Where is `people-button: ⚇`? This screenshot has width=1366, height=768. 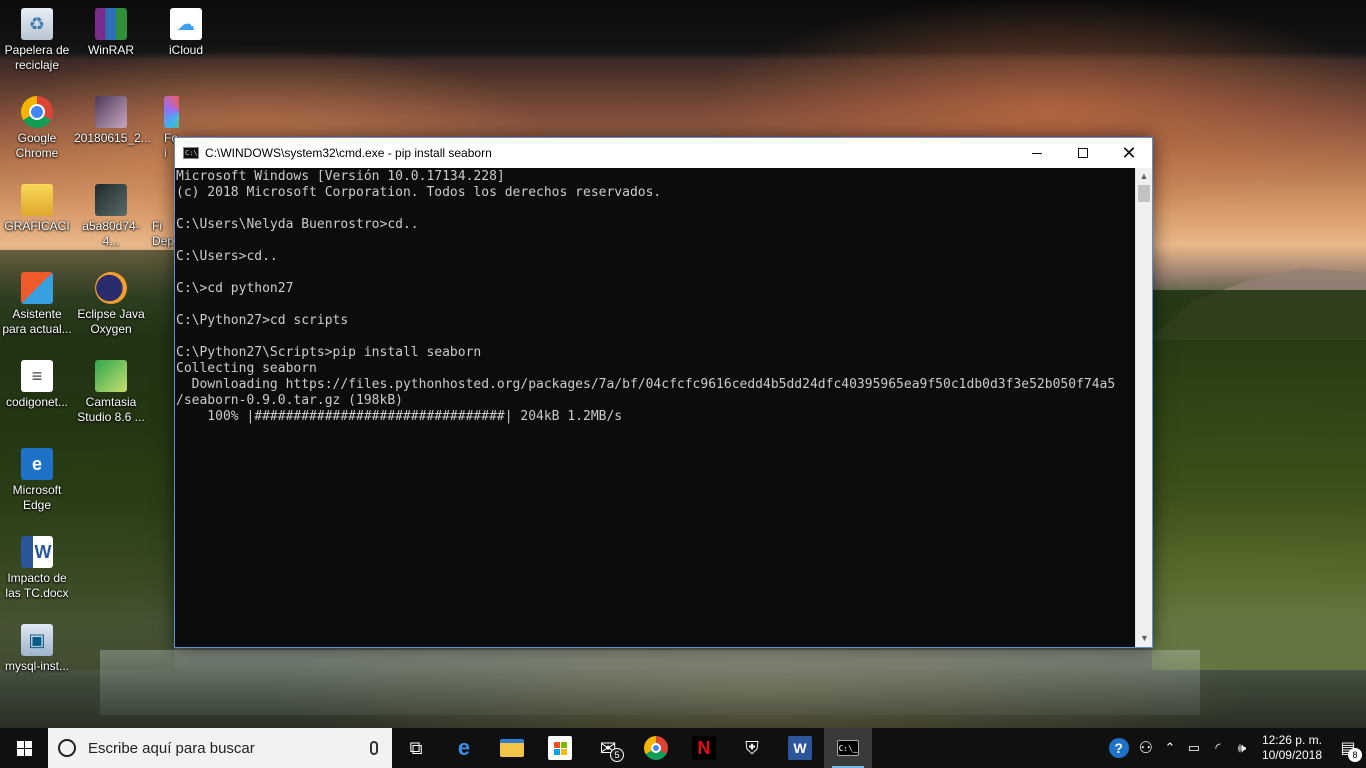
people-button: ⚇ is located at coordinates (1146, 748).